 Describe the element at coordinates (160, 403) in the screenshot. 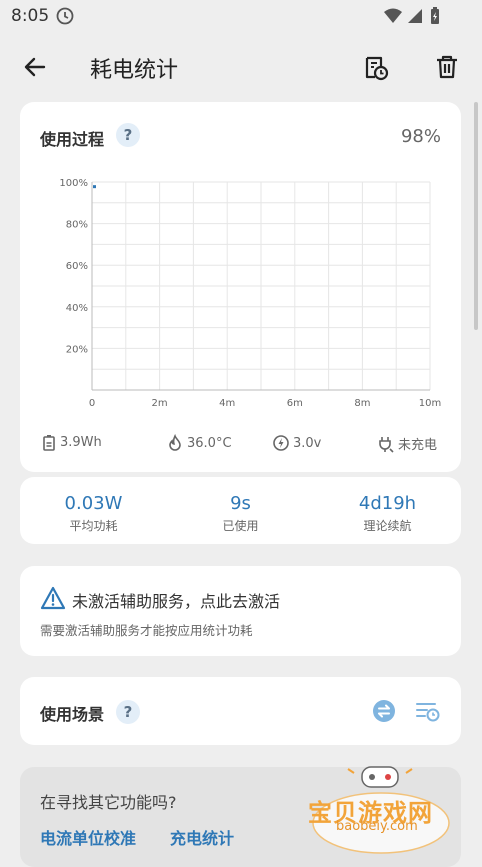

I see `x-tick-label: 2m` at that location.